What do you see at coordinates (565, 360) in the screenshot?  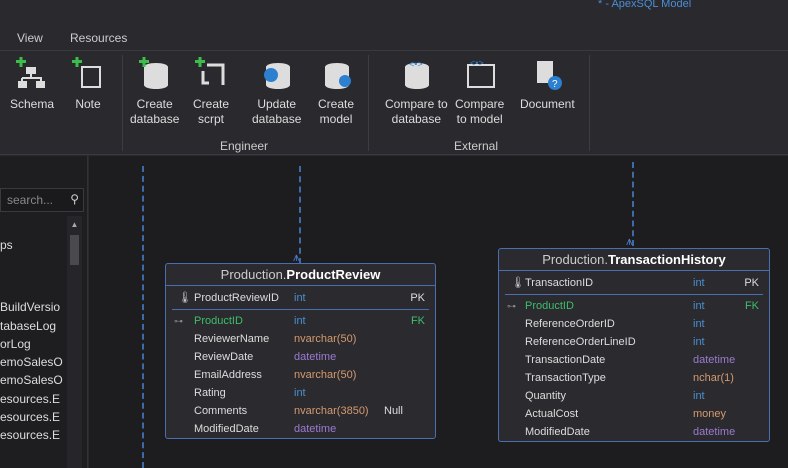 I see `column-name: TransactionDate` at bounding box center [565, 360].